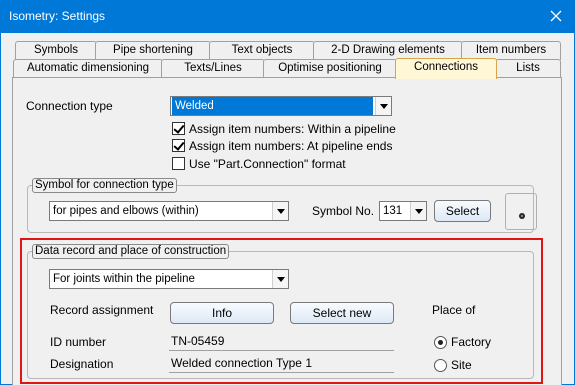  What do you see at coordinates (102, 310) in the screenshot?
I see `record-assignment-label: Record assignment` at bounding box center [102, 310].